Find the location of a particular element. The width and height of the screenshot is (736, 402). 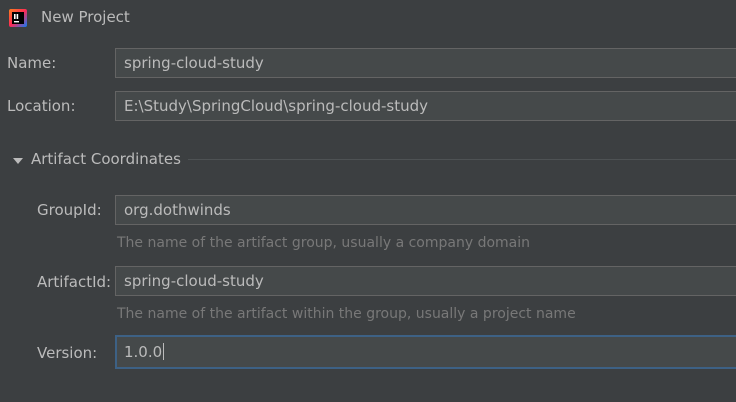

version-field: 1.0.0 is located at coordinates (425, 352).